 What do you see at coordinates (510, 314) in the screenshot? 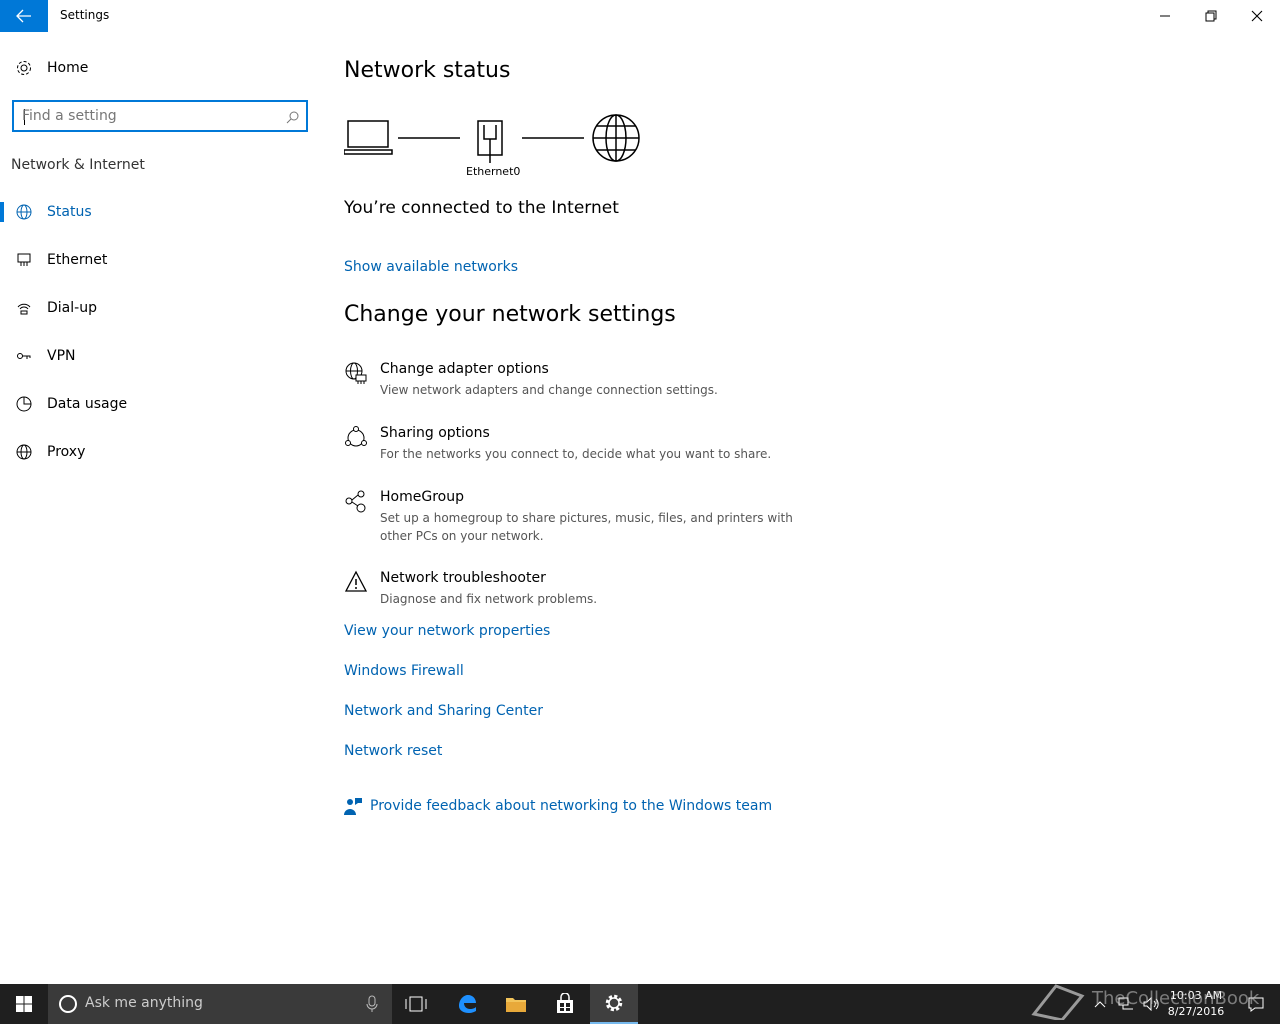
I see `change-settings-heading: Change your network settings` at bounding box center [510, 314].